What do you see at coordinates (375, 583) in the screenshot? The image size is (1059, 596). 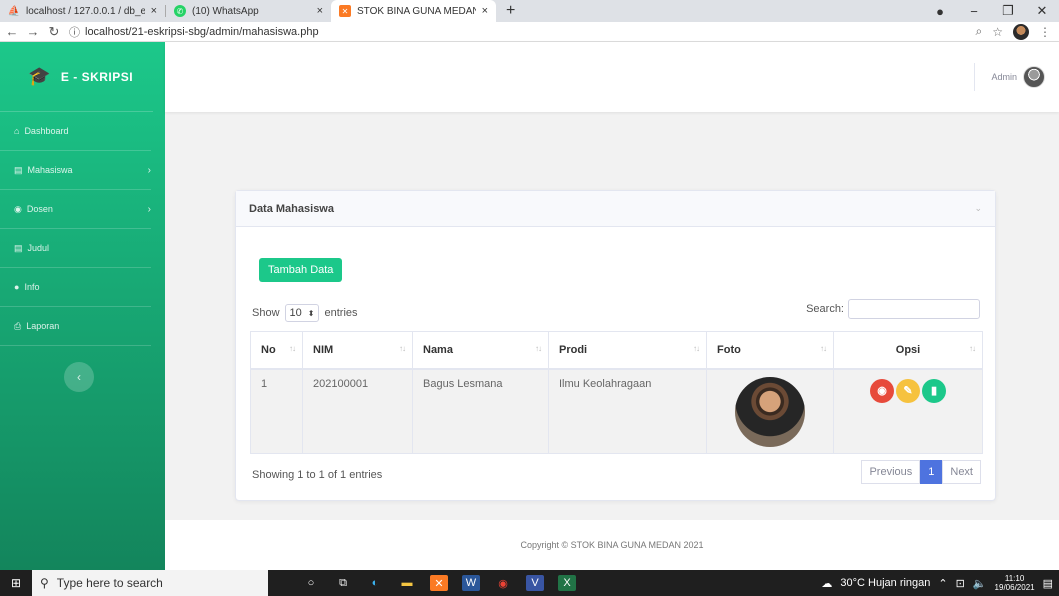 I see `edge-icon: ◐` at bounding box center [375, 583].